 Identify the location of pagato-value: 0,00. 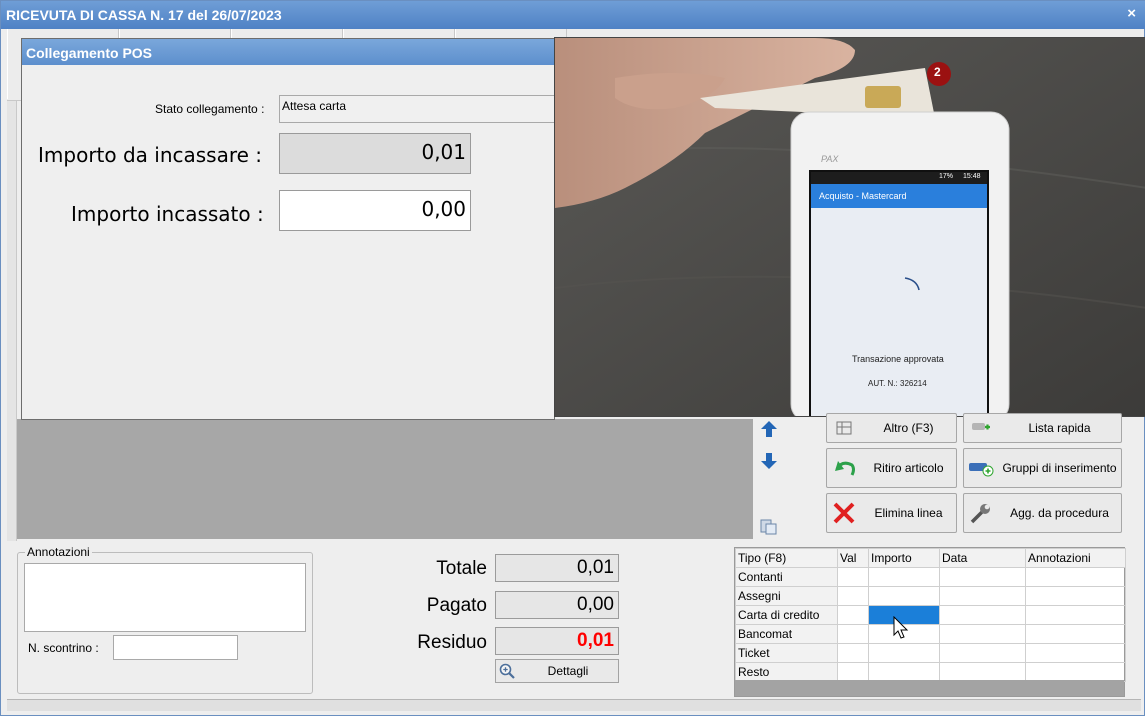
(557, 605).